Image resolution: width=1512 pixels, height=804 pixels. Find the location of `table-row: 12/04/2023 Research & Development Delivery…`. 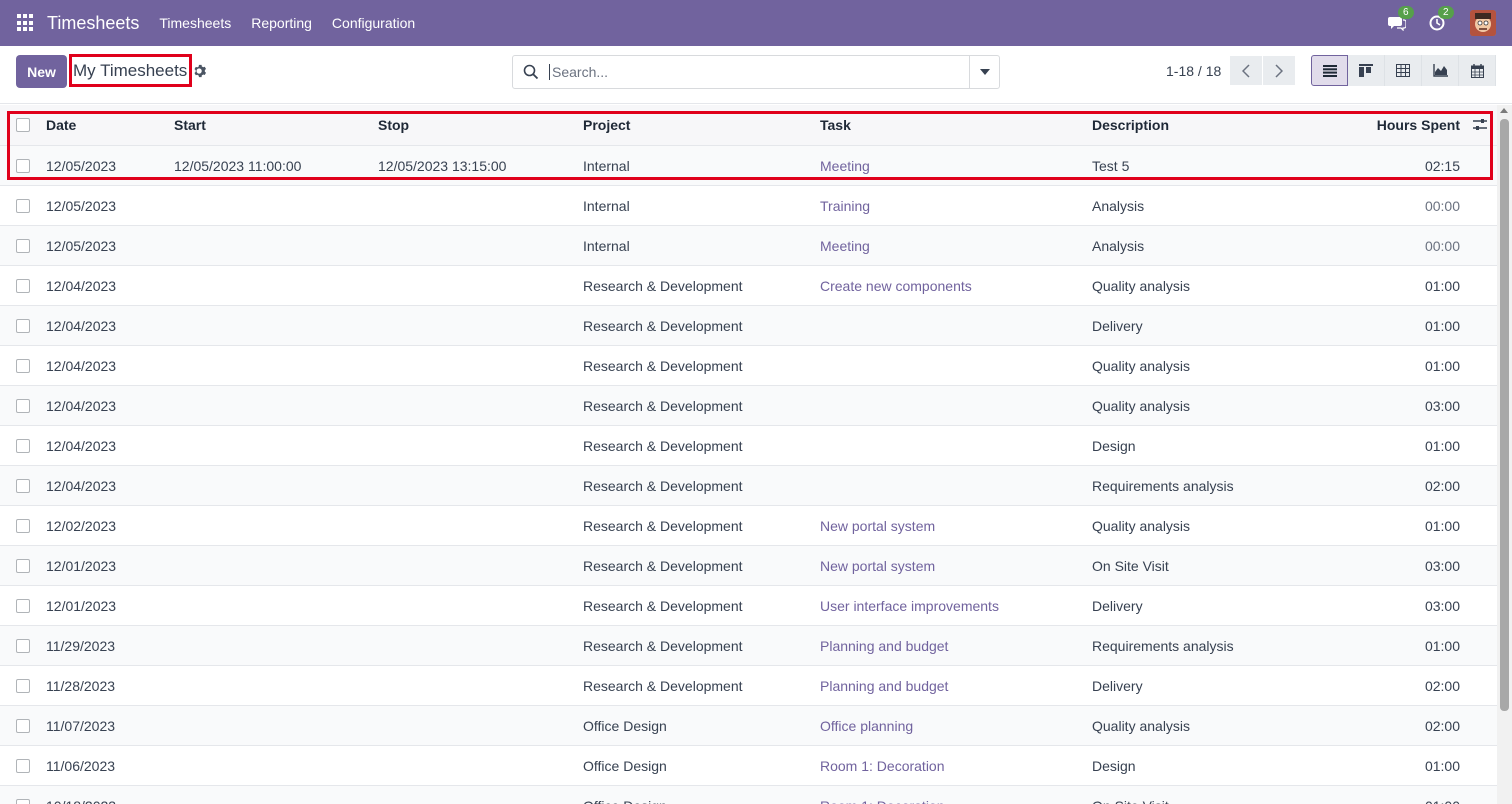

table-row: 12/04/2023 Research & Development Delivery… is located at coordinates (748, 326).